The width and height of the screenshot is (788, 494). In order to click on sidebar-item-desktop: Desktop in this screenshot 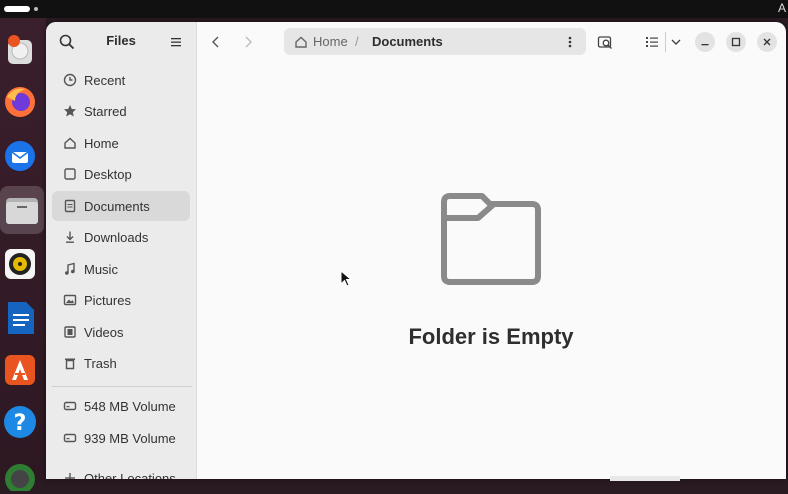, I will do `click(121, 174)`.